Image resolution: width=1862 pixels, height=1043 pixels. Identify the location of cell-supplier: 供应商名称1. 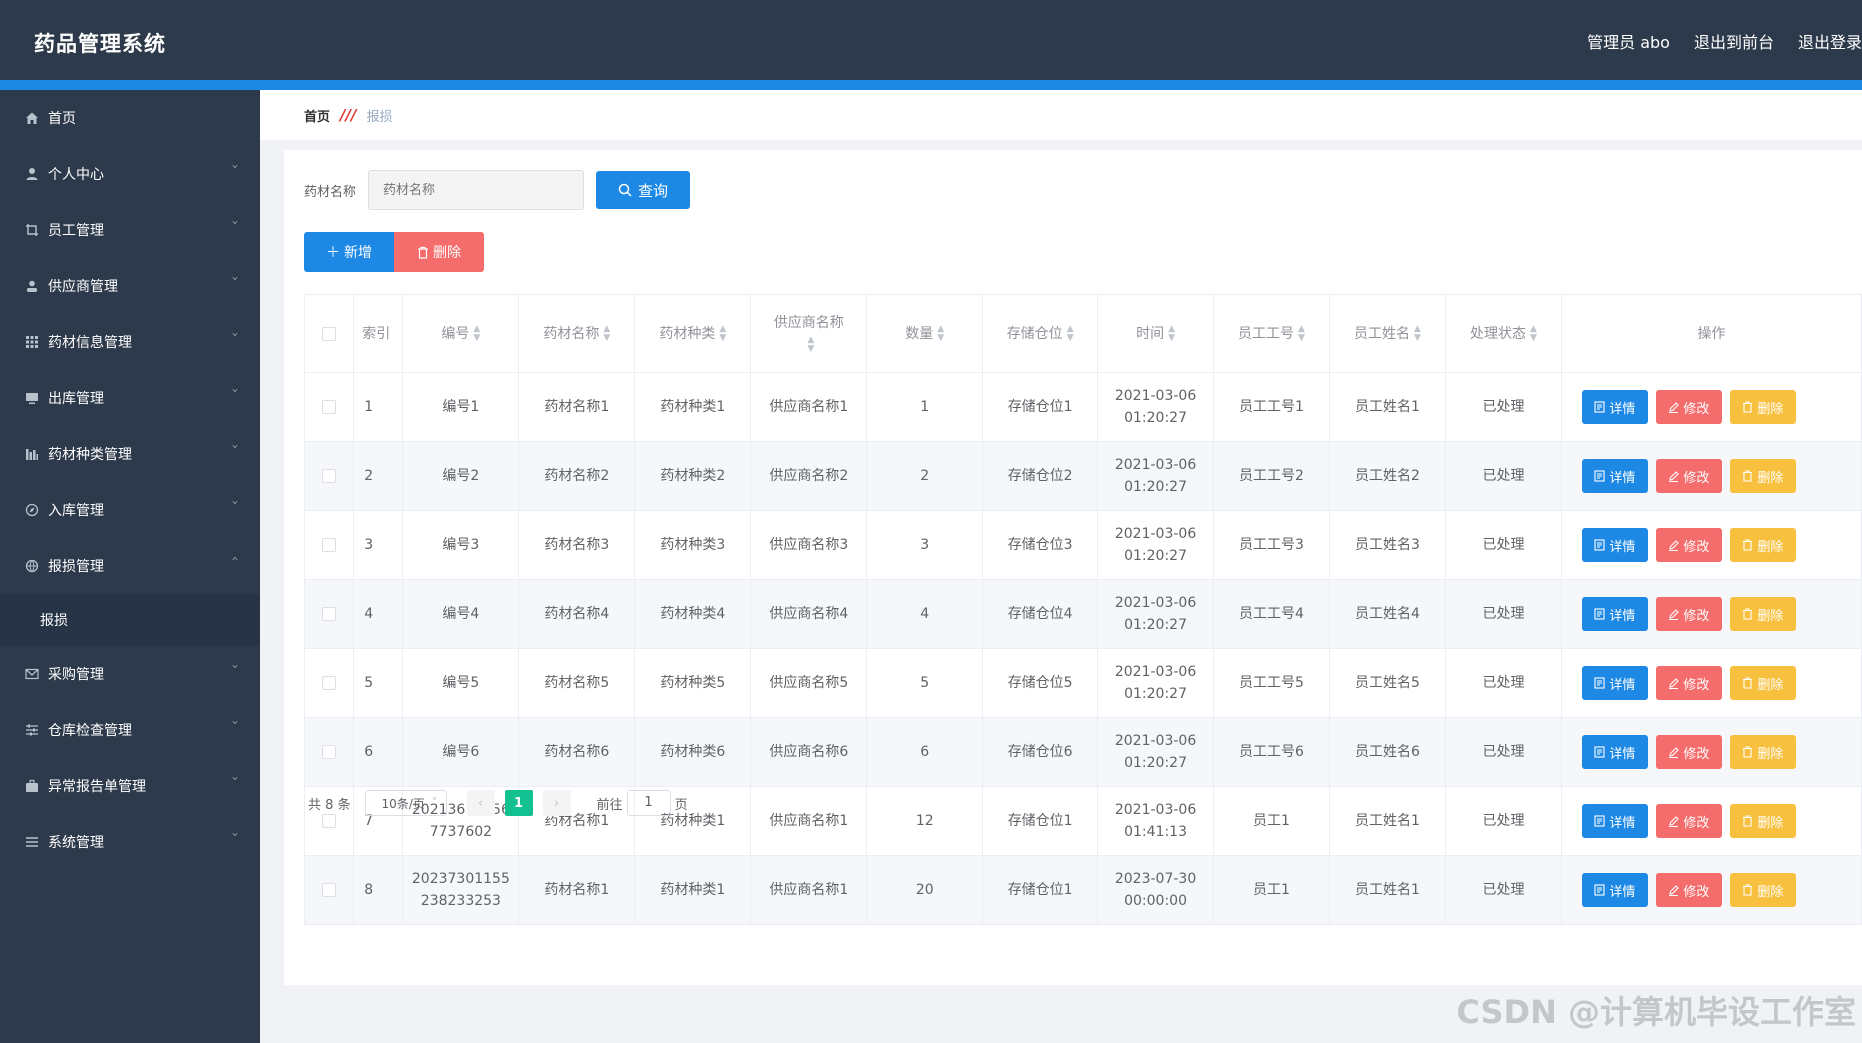
(809, 890).